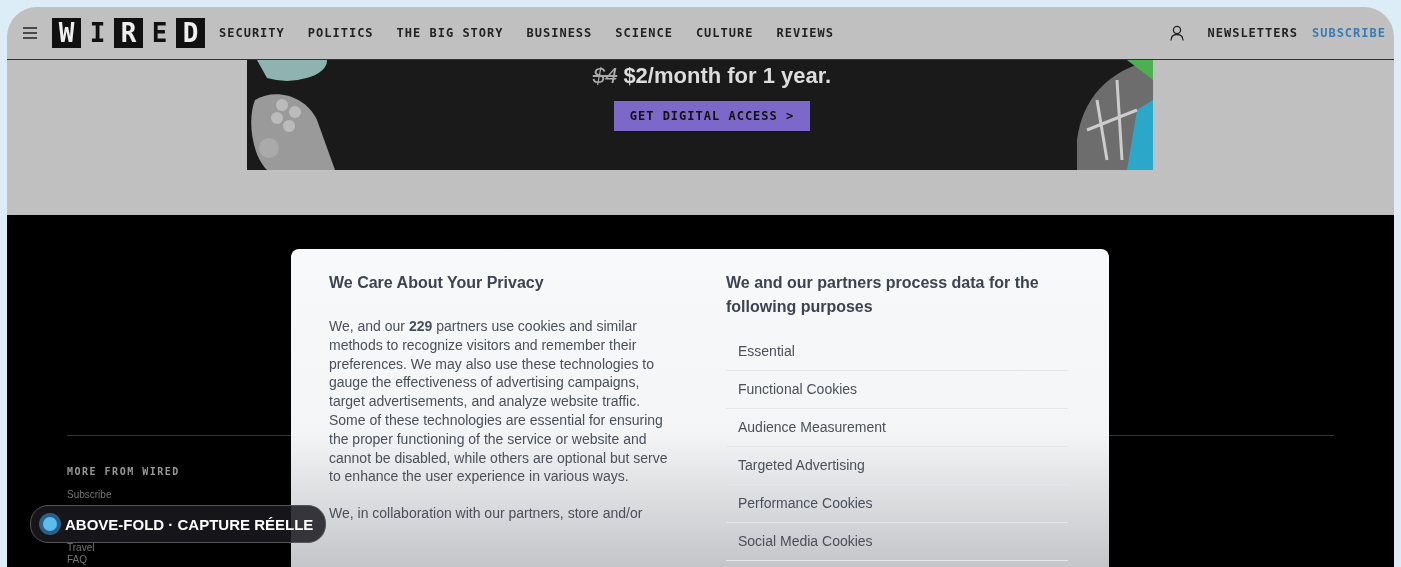  What do you see at coordinates (897, 352) in the screenshot?
I see `purpose-item: Essential` at bounding box center [897, 352].